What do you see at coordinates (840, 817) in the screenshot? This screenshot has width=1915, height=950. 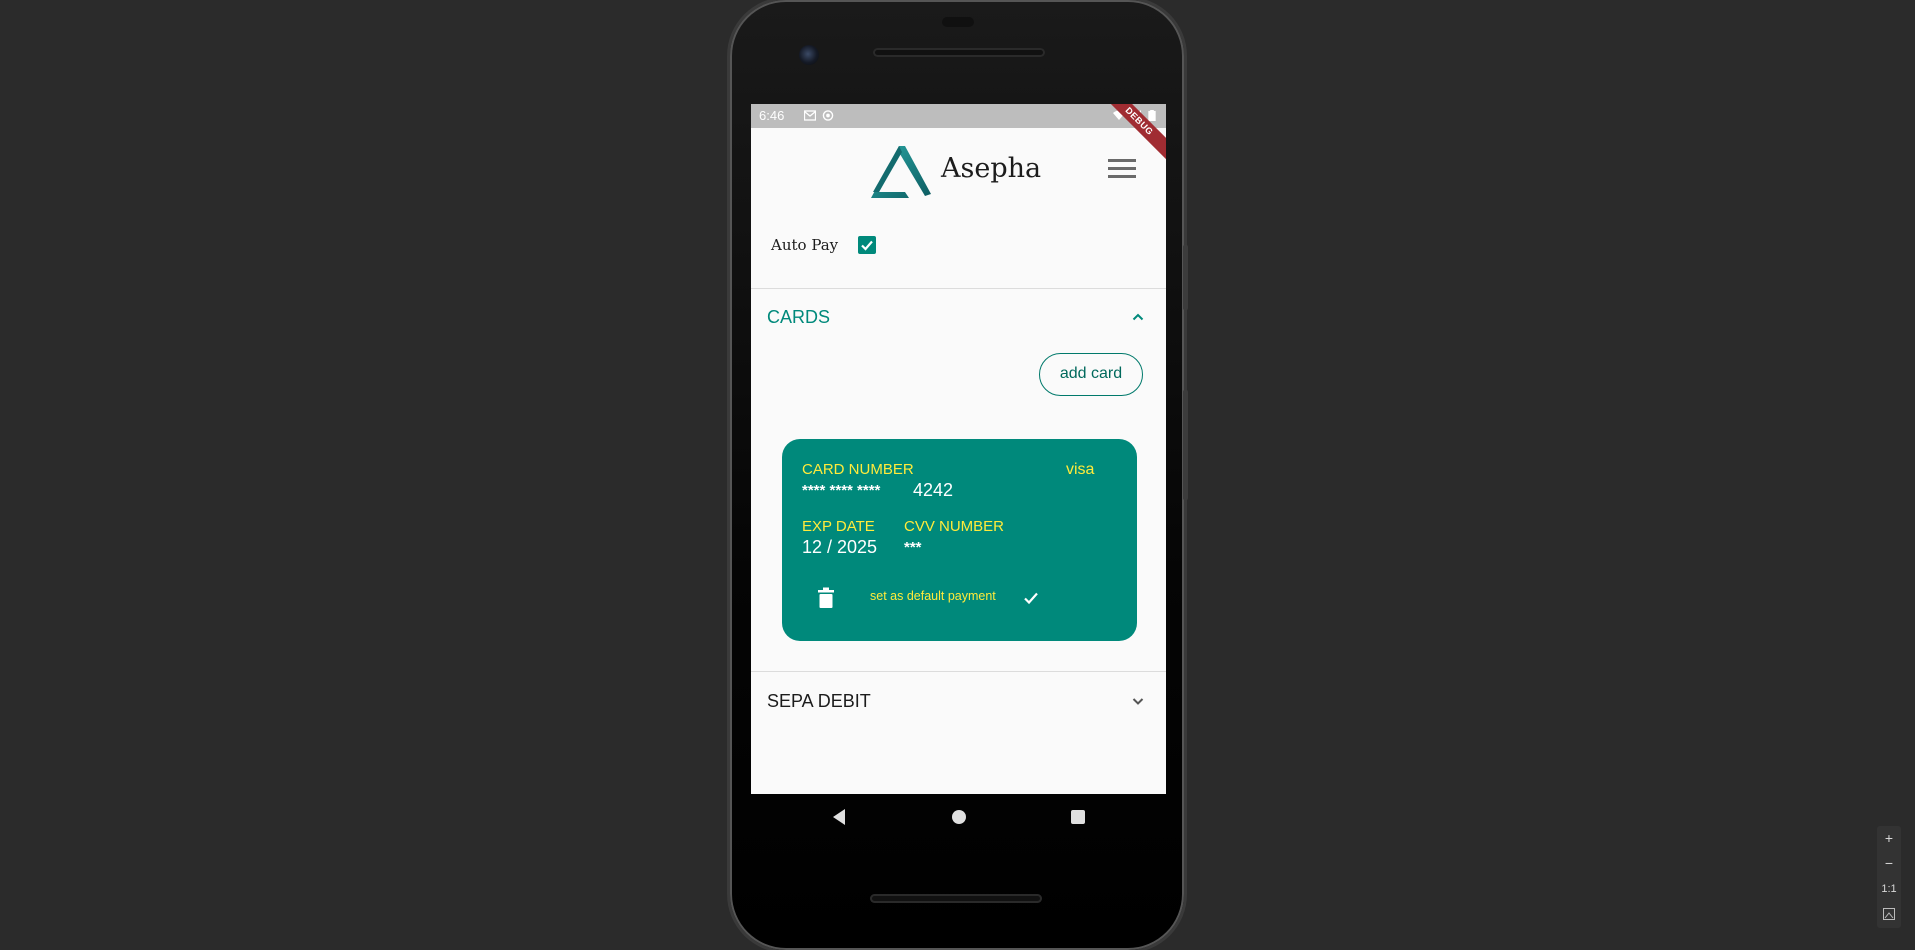 I see `back-icon` at bounding box center [840, 817].